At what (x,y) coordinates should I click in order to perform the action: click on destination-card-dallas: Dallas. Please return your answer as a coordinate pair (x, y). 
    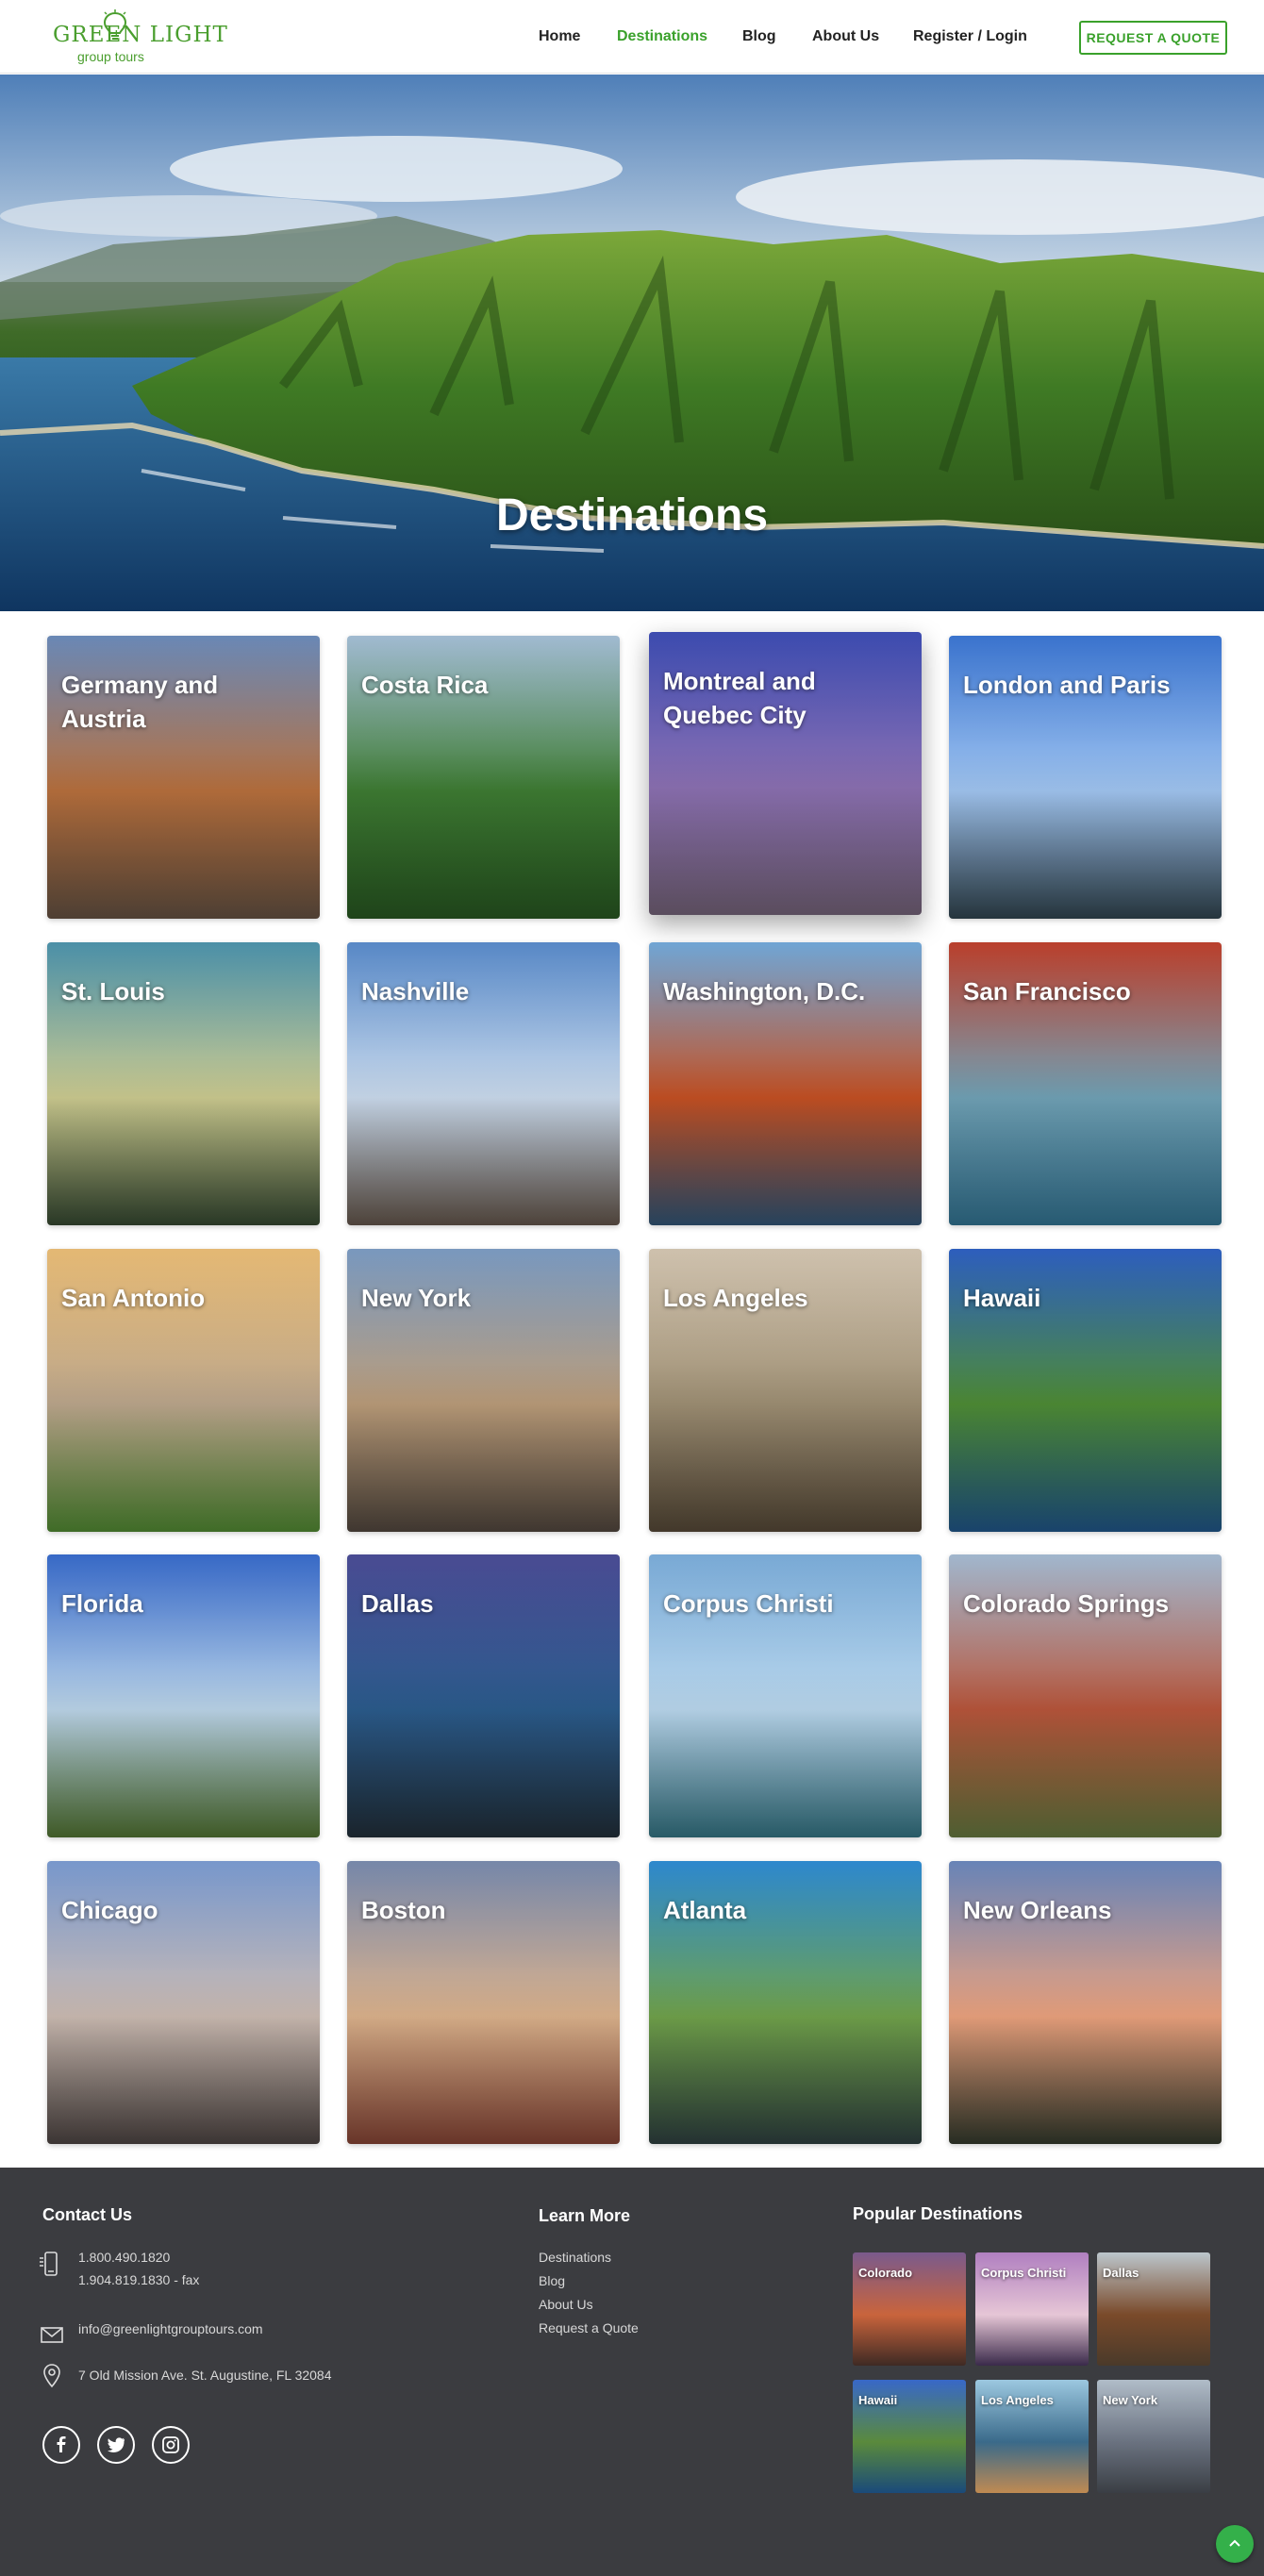
    Looking at the image, I should click on (484, 1695).